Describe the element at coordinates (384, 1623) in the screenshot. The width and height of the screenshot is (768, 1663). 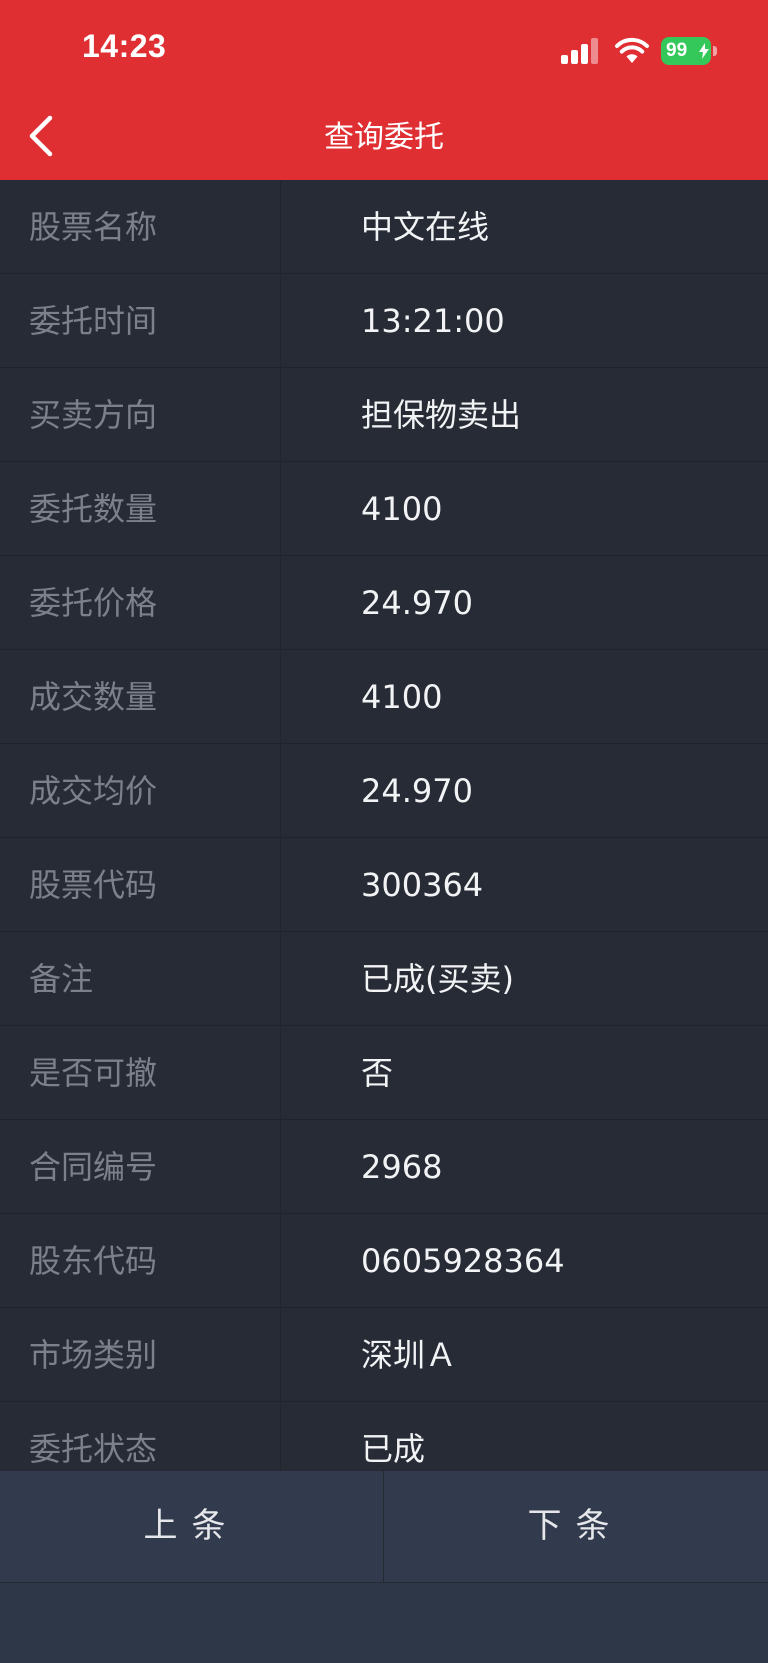
I see `home-indicator-area` at that location.